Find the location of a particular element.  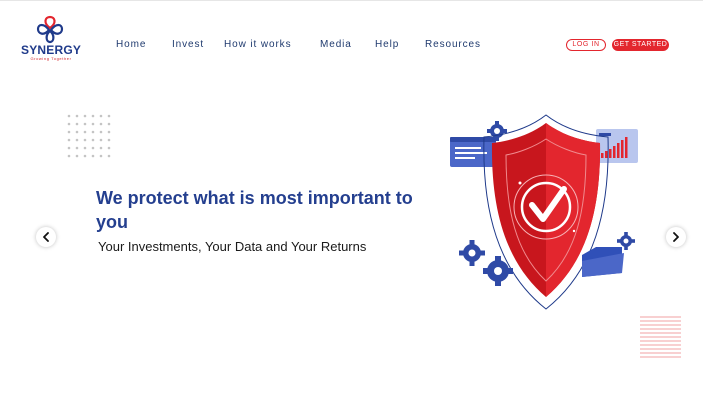

browser-window-icon is located at coordinates (473, 152).